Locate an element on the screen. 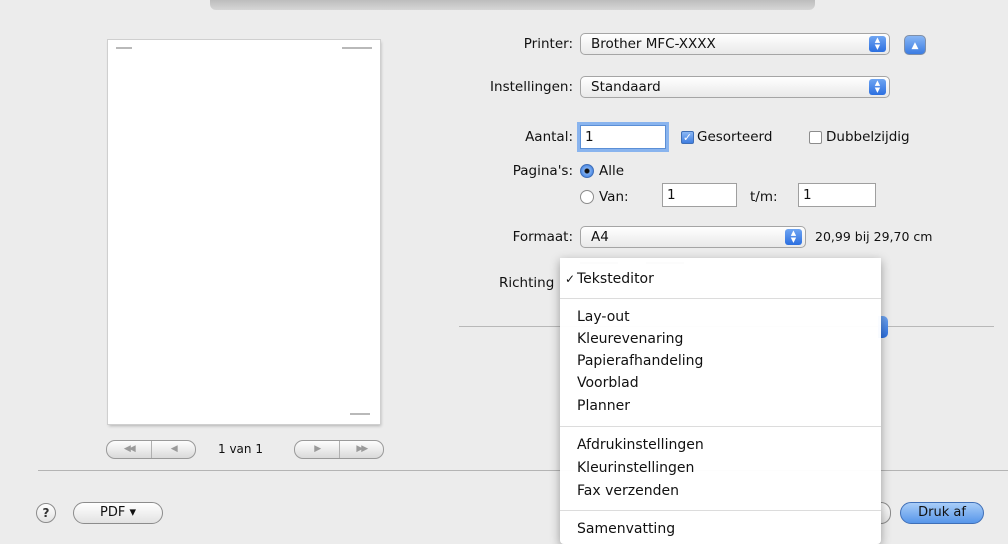  first-page-button: ◀◀ is located at coordinates (129, 449).